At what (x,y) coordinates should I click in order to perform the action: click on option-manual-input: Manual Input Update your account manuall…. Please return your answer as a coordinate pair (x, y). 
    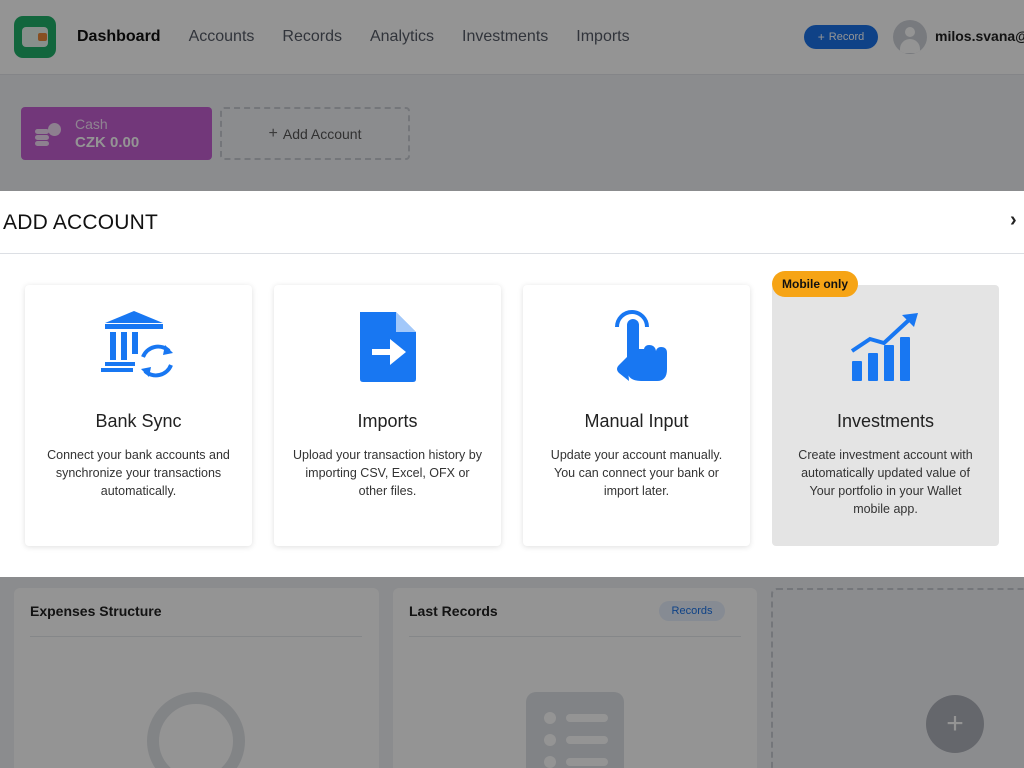
    Looking at the image, I should click on (636, 415).